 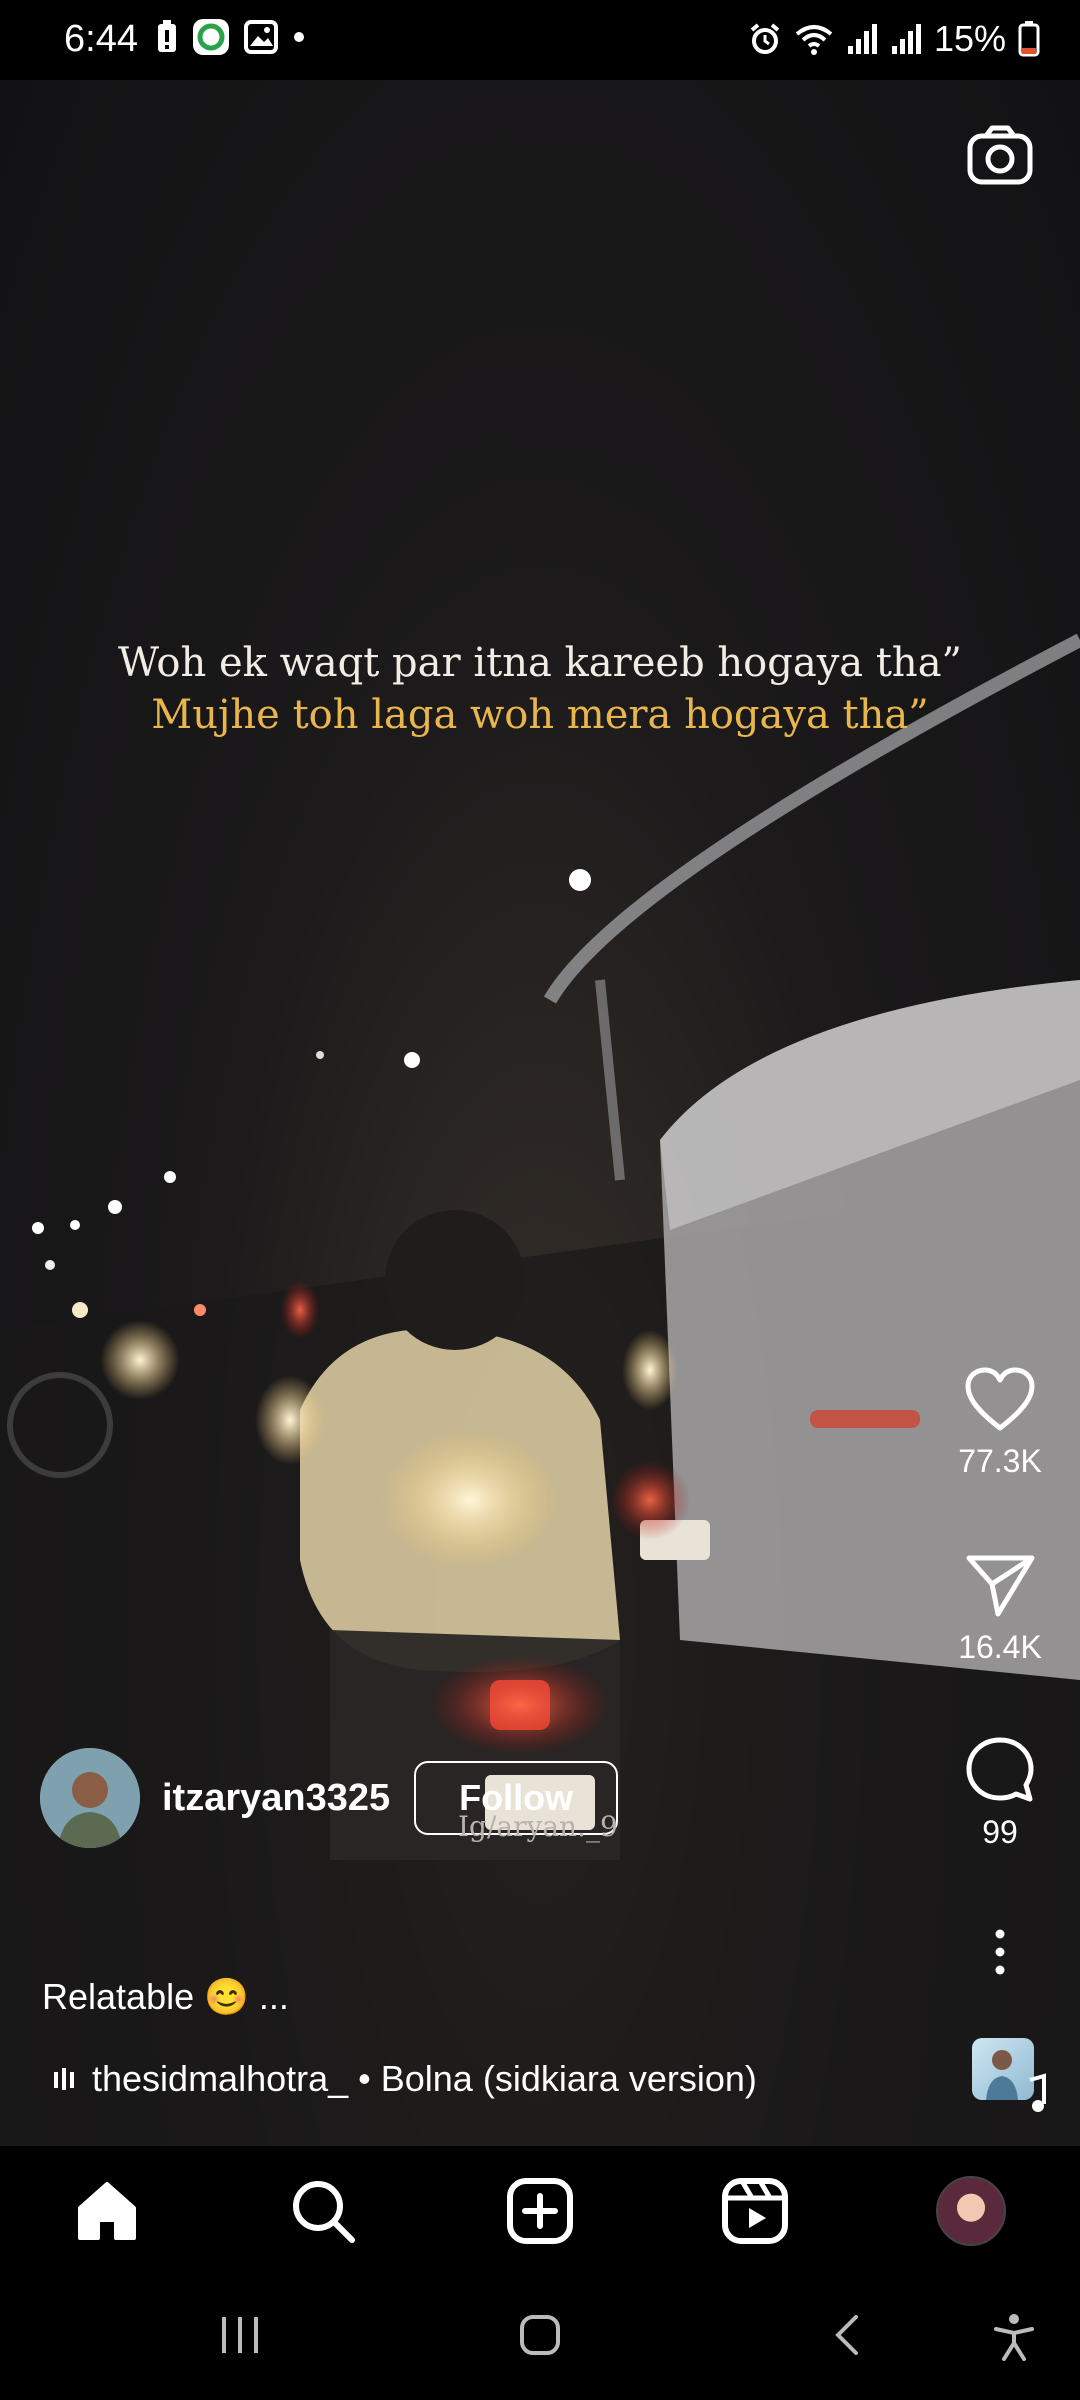 I want to click on status-time: 6:44, so click(x=101, y=39).